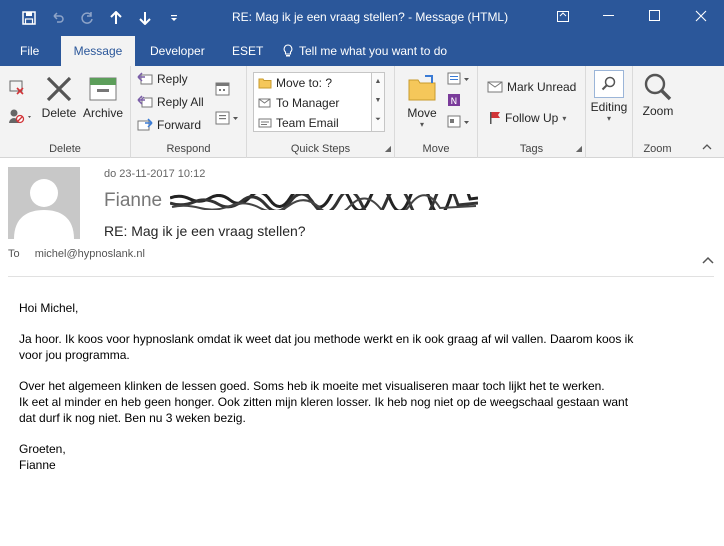 This screenshot has width=724, height=546. What do you see at coordinates (14, 254) in the screenshot?
I see `to-label: To` at bounding box center [14, 254].